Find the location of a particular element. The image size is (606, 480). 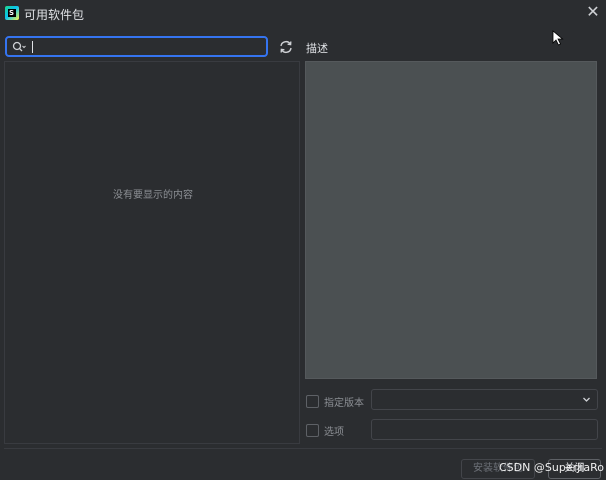

search-field is located at coordinates (136, 46).